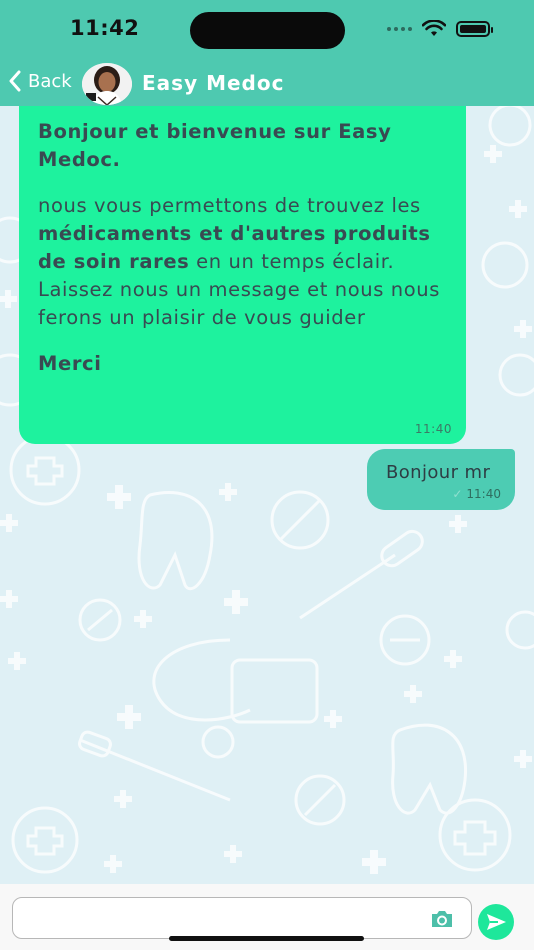 The width and height of the screenshot is (534, 950). I want to click on status-icons, so click(440, 29).